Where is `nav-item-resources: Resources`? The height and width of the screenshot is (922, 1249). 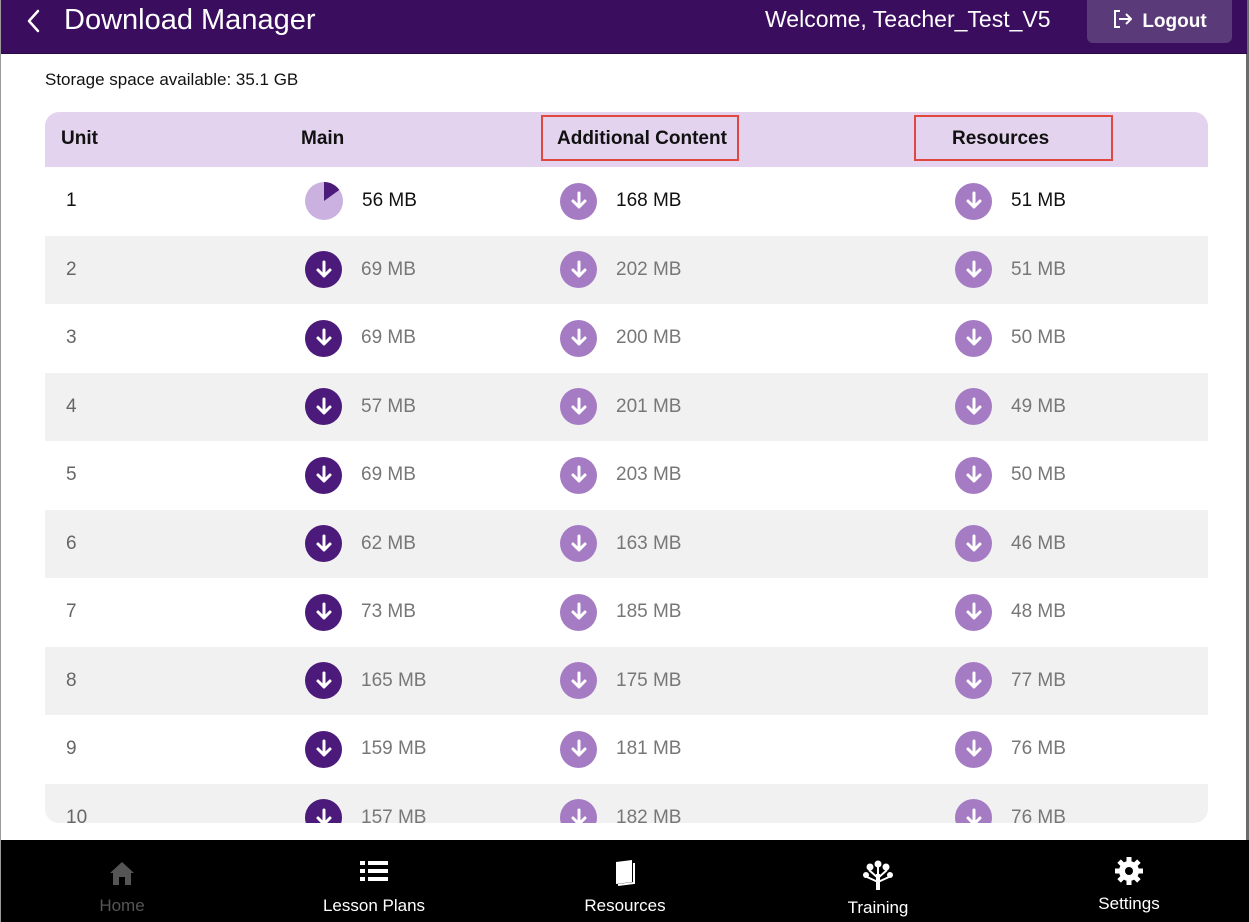 nav-item-resources: Resources is located at coordinates (625, 881).